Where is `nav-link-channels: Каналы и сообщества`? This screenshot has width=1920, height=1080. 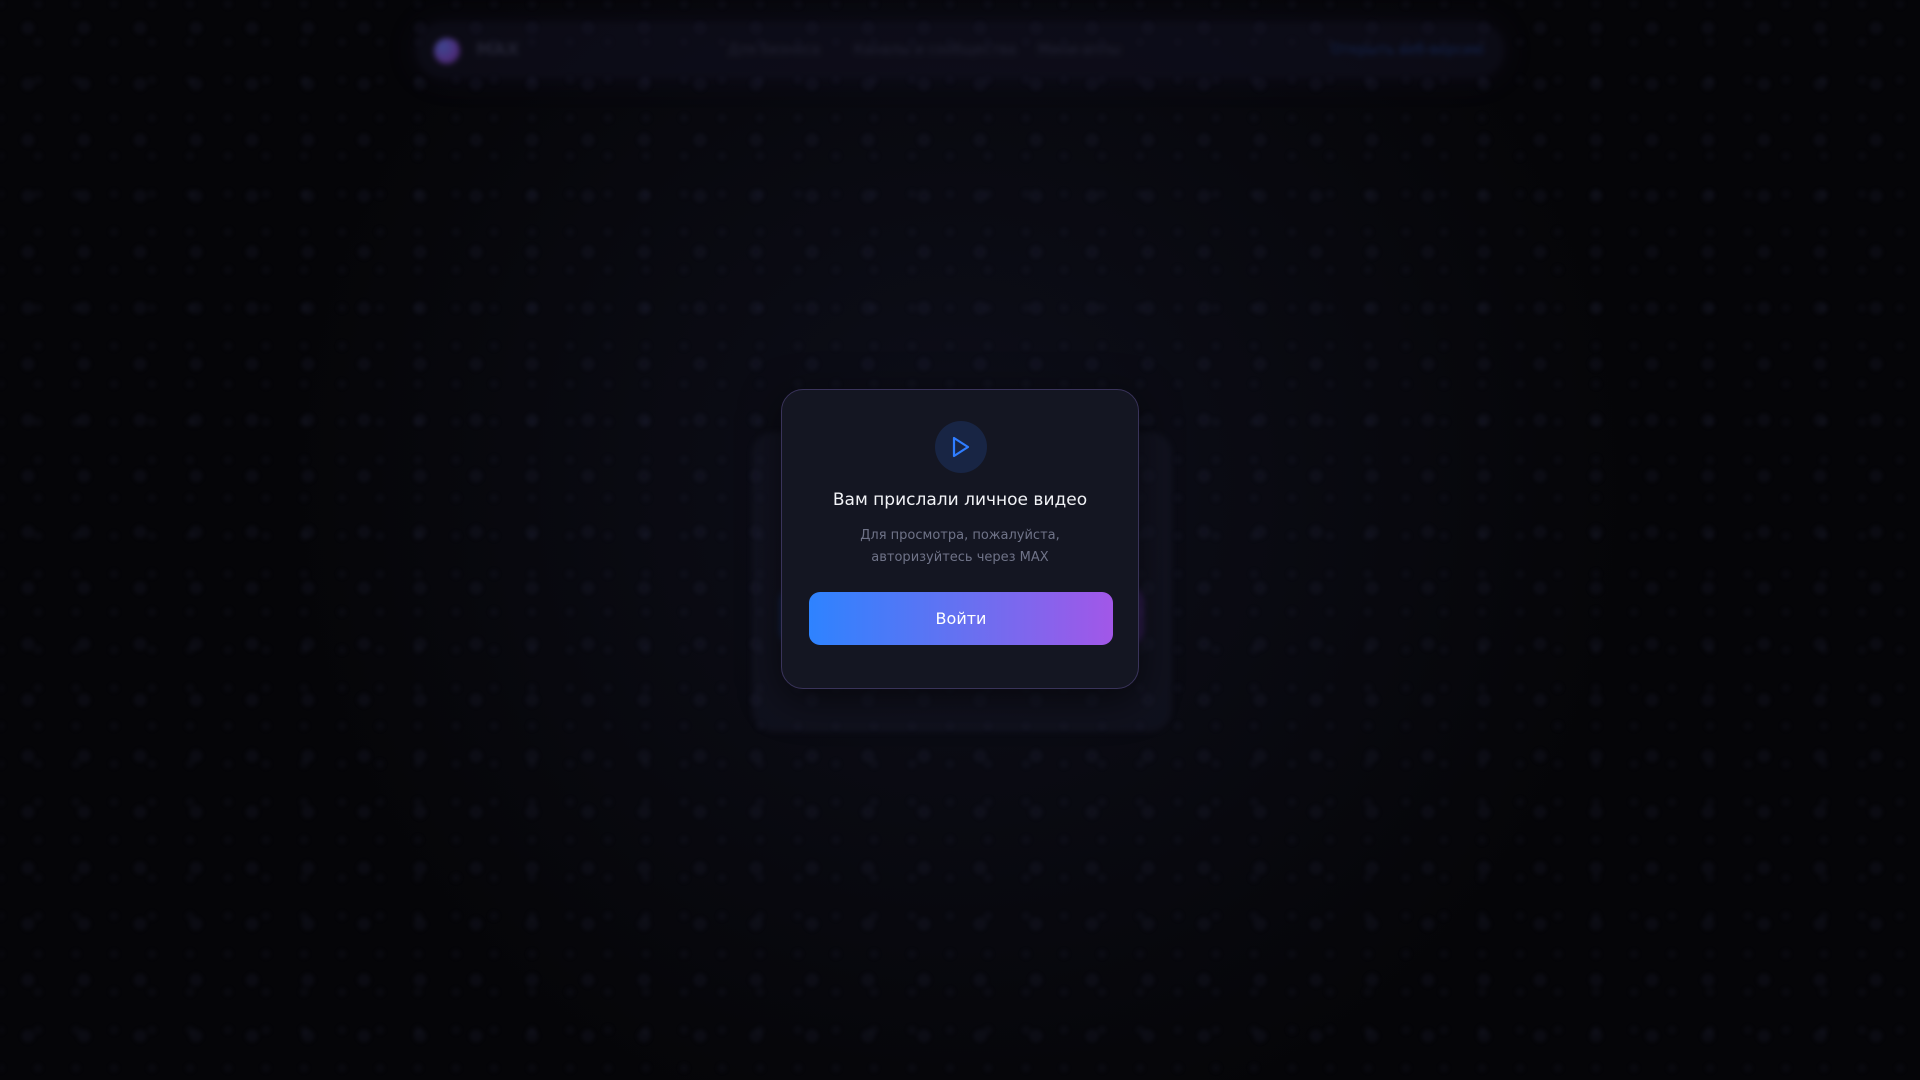 nav-link-channels: Каналы и сообщества is located at coordinates (935, 50).